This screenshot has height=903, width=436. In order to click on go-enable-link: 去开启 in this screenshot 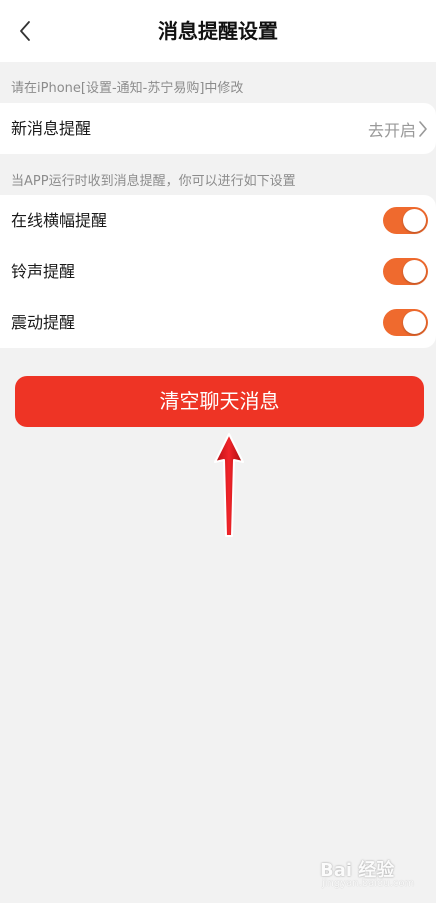, I will do `click(398, 128)`.